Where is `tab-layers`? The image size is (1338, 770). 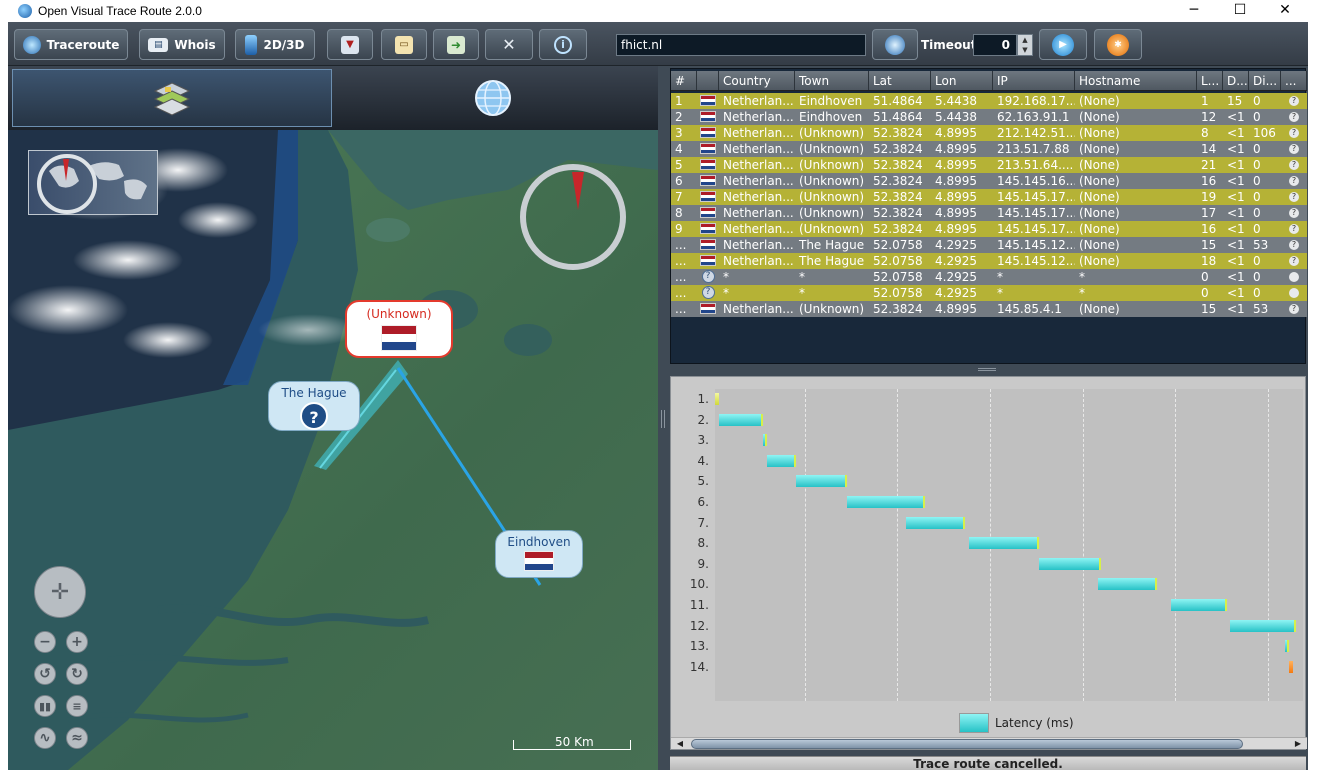 tab-layers is located at coordinates (172, 98).